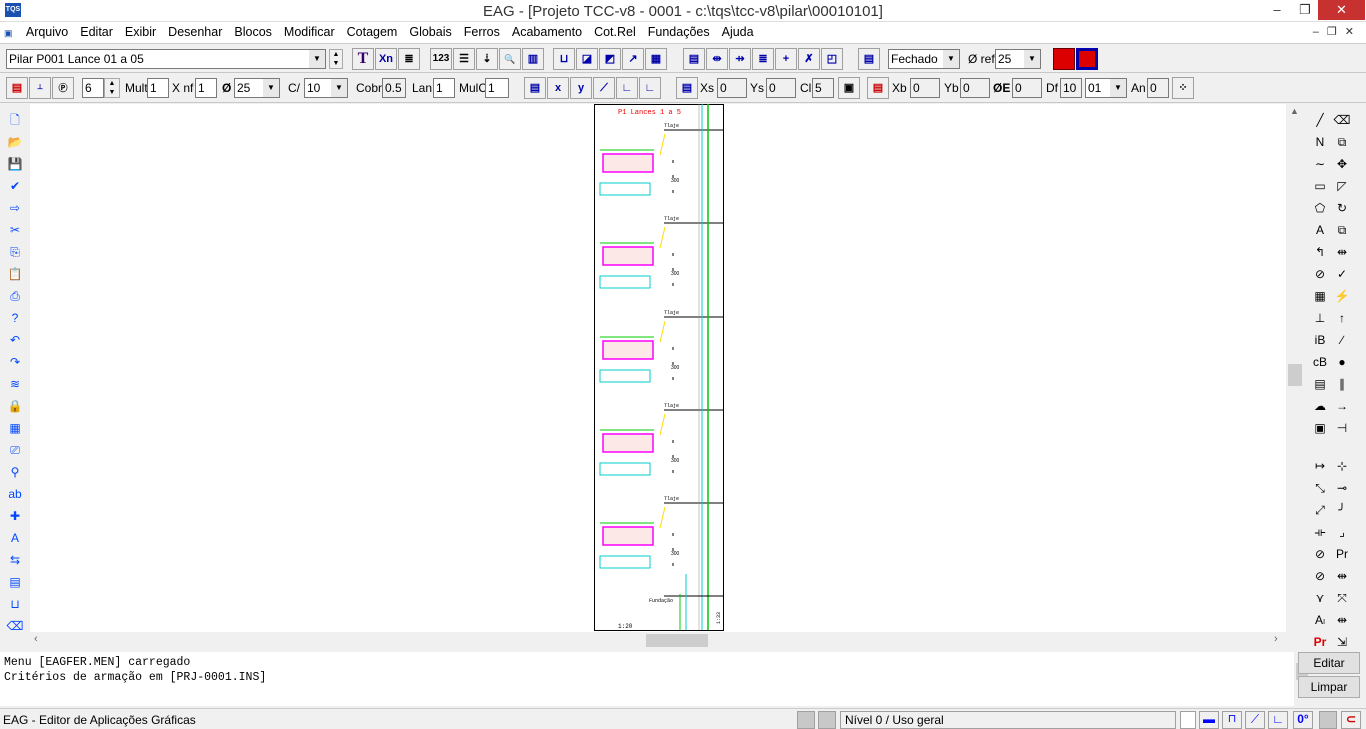 This screenshot has height=729, width=1366. What do you see at coordinates (633, 59) in the screenshot?
I see `view-diagonal-icon: ↗` at bounding box center [633, 59].